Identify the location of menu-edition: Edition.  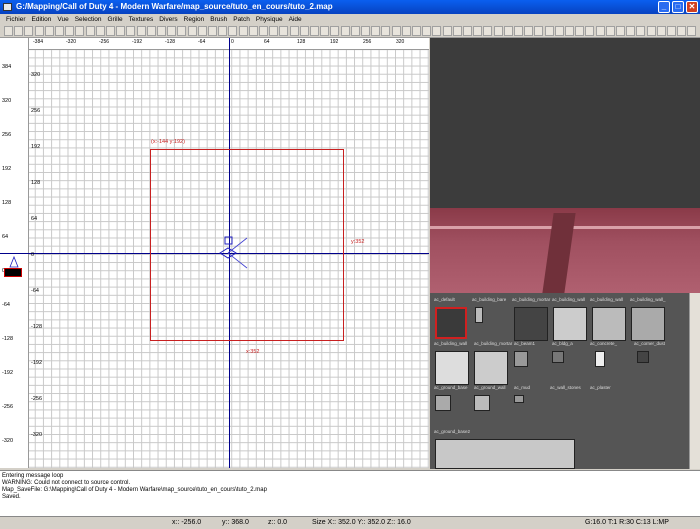
(42, 19).